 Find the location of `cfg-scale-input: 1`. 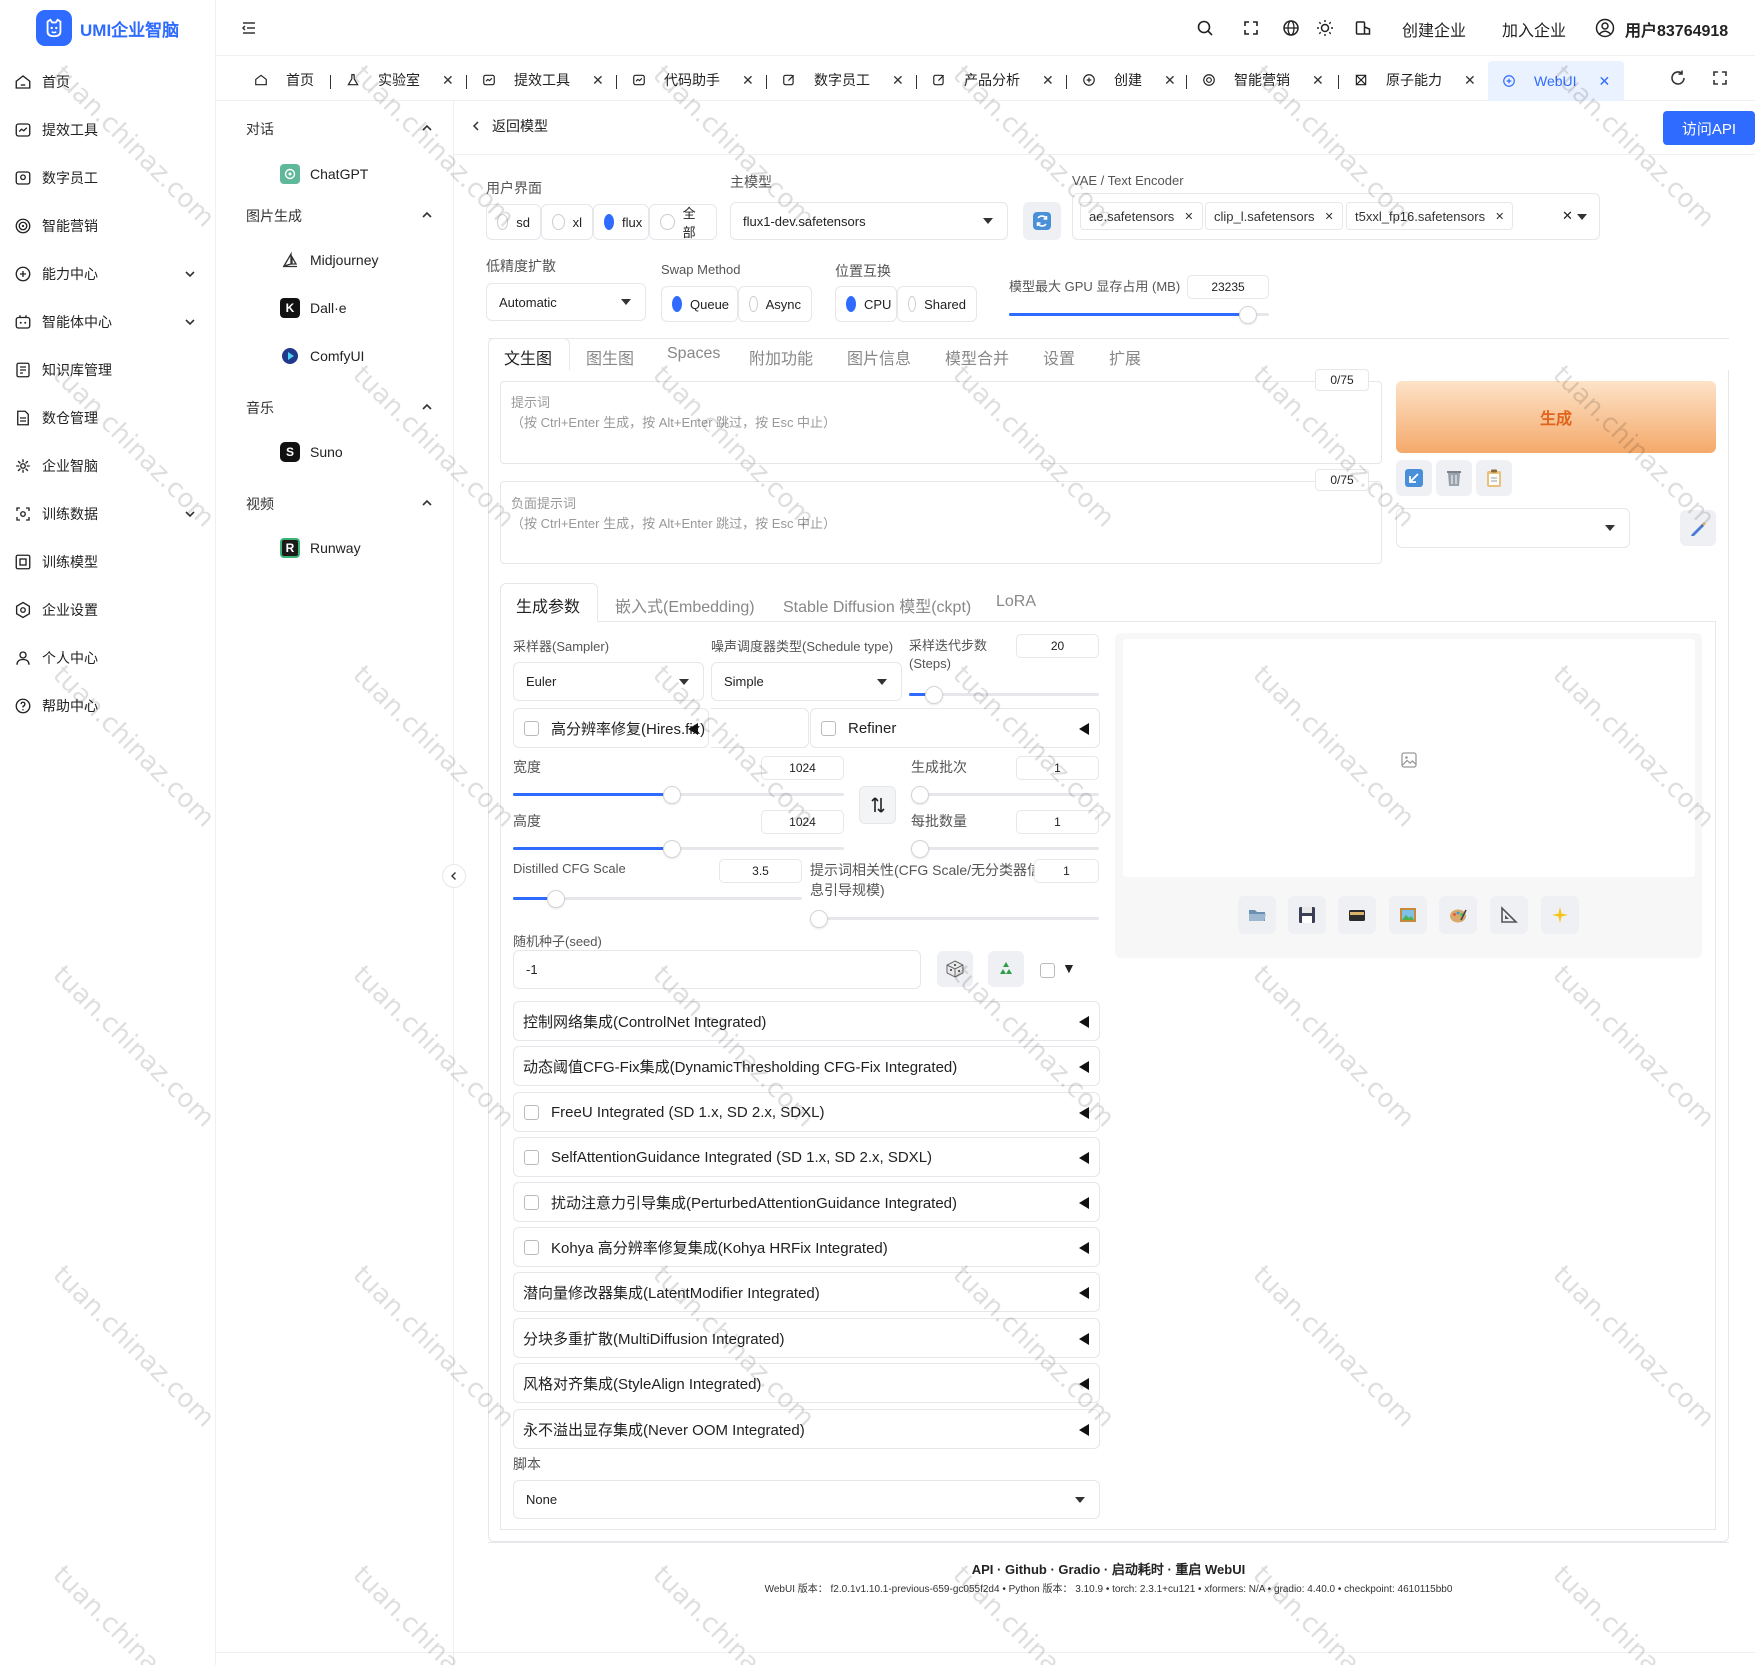

cfg-scale-input: 1 is located at coordinates (1066, 871).